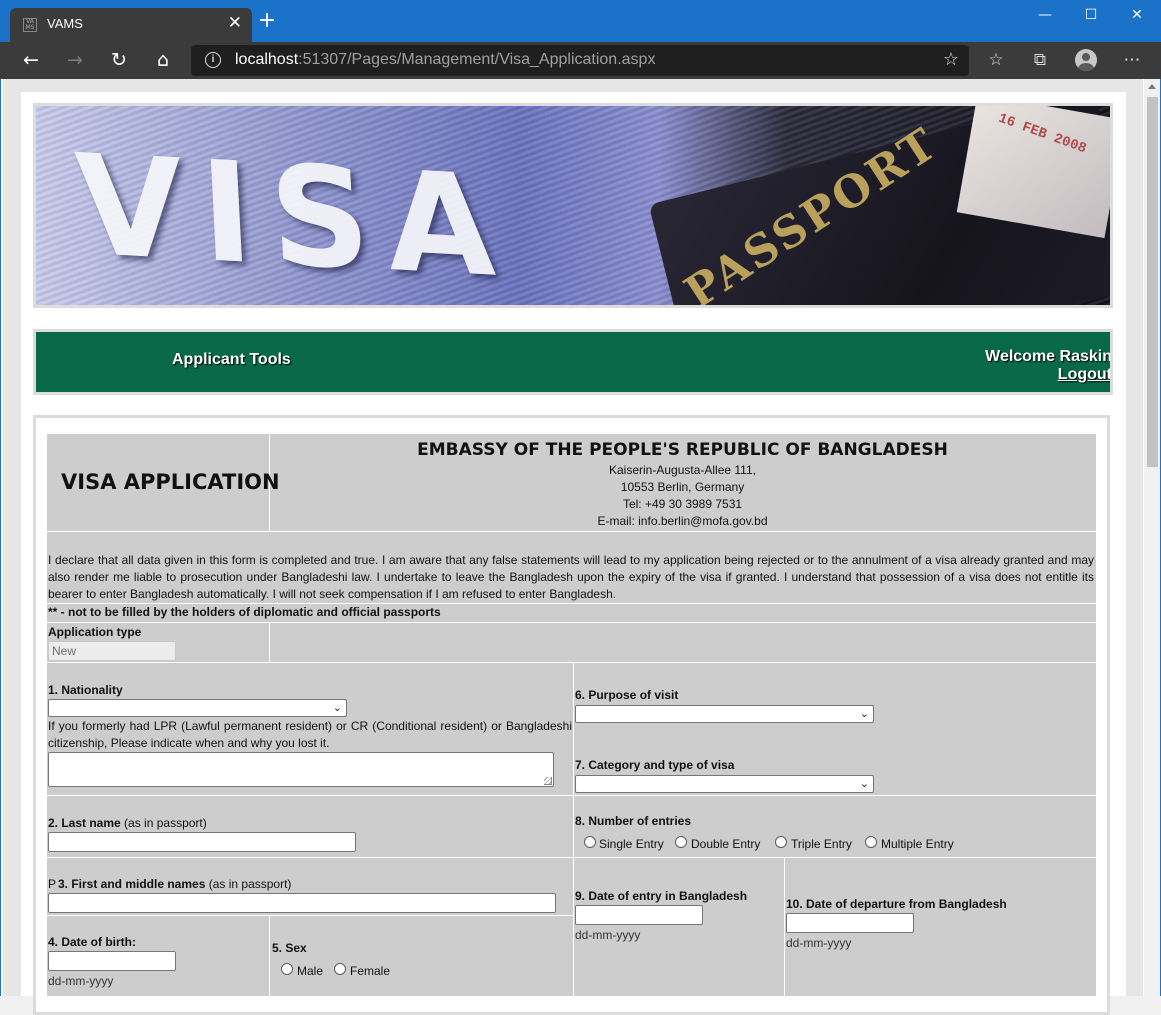 This screenshot has width=1161, height=1015. I want to click on menu-bar-frame: Applicant Tools Welcome Raskin Logout, so click(573, 362).